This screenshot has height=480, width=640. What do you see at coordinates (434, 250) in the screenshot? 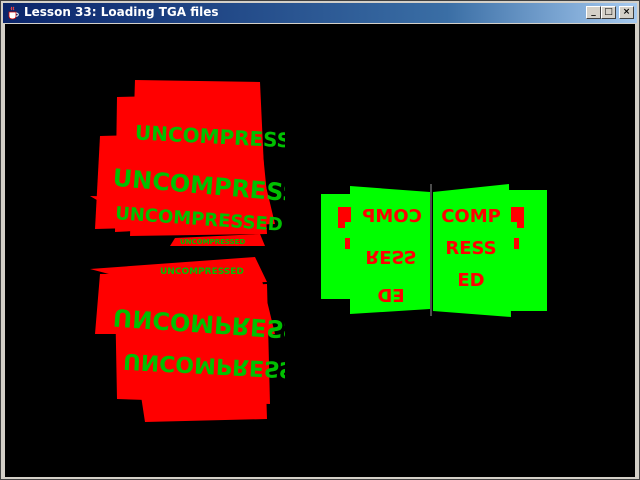
I see `right-rotating-quads: COMP RESS ED COMP RESS ED` at bounding box center [434, 250].